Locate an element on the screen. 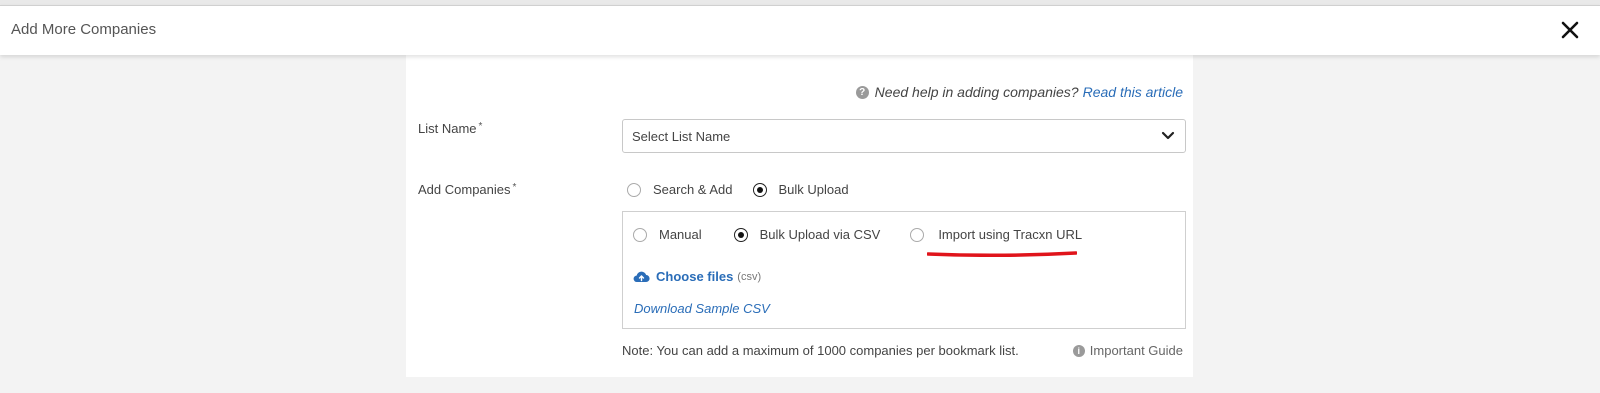 This screenshot has width=1600, height=393. list-name-placeholder: Select List Name is located at coordinates (681, 136).